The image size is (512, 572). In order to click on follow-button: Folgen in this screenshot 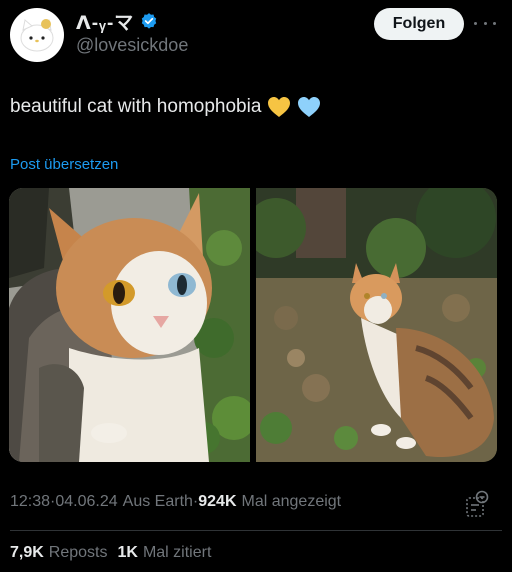, I will do `click(419, 24)`.